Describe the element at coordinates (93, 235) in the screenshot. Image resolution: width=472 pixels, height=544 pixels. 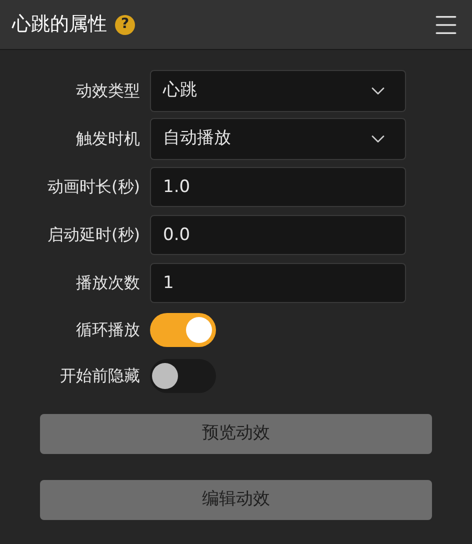
I see `field-label: 启动延时(秒)` at that location.